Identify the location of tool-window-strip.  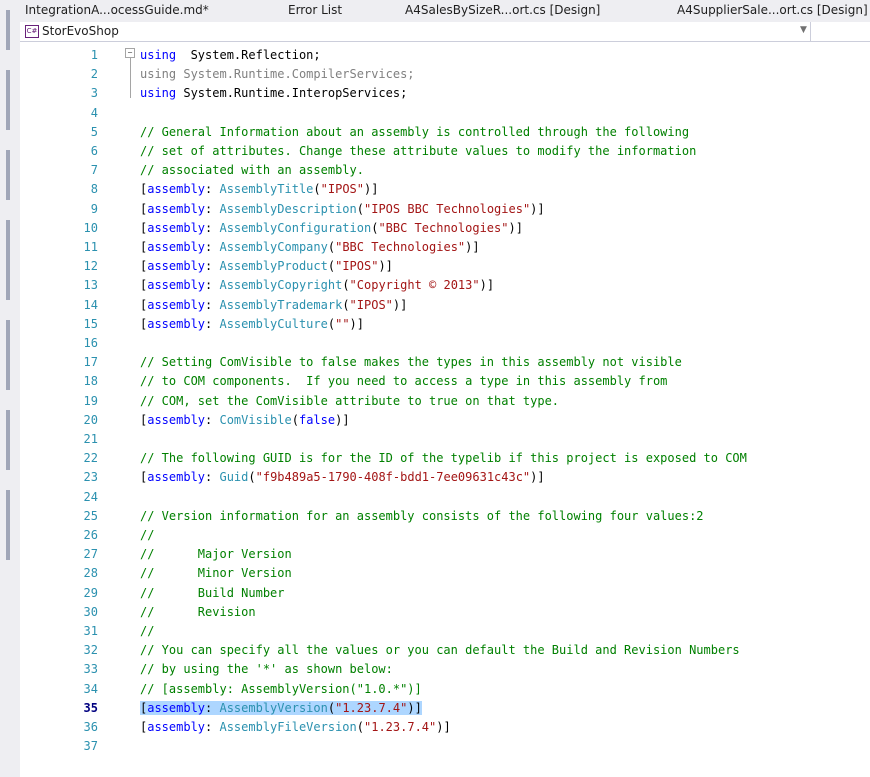
(10, 388).